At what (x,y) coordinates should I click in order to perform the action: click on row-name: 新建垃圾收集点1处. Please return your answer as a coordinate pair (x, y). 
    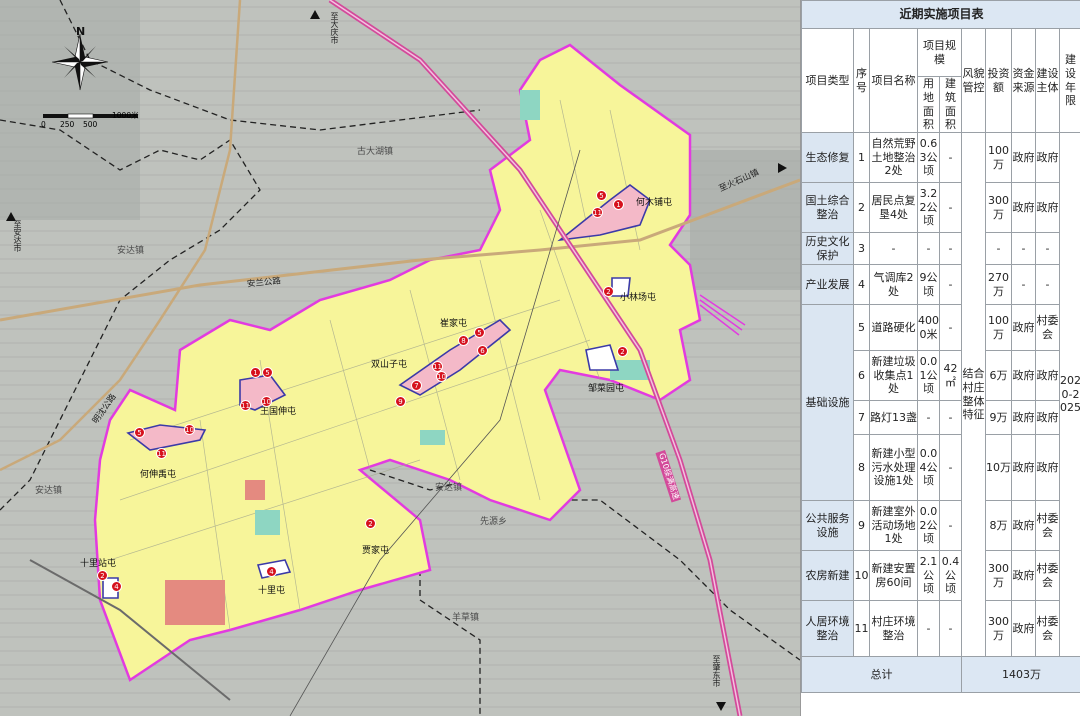
    Looking at the image, I should click on (893, 375).